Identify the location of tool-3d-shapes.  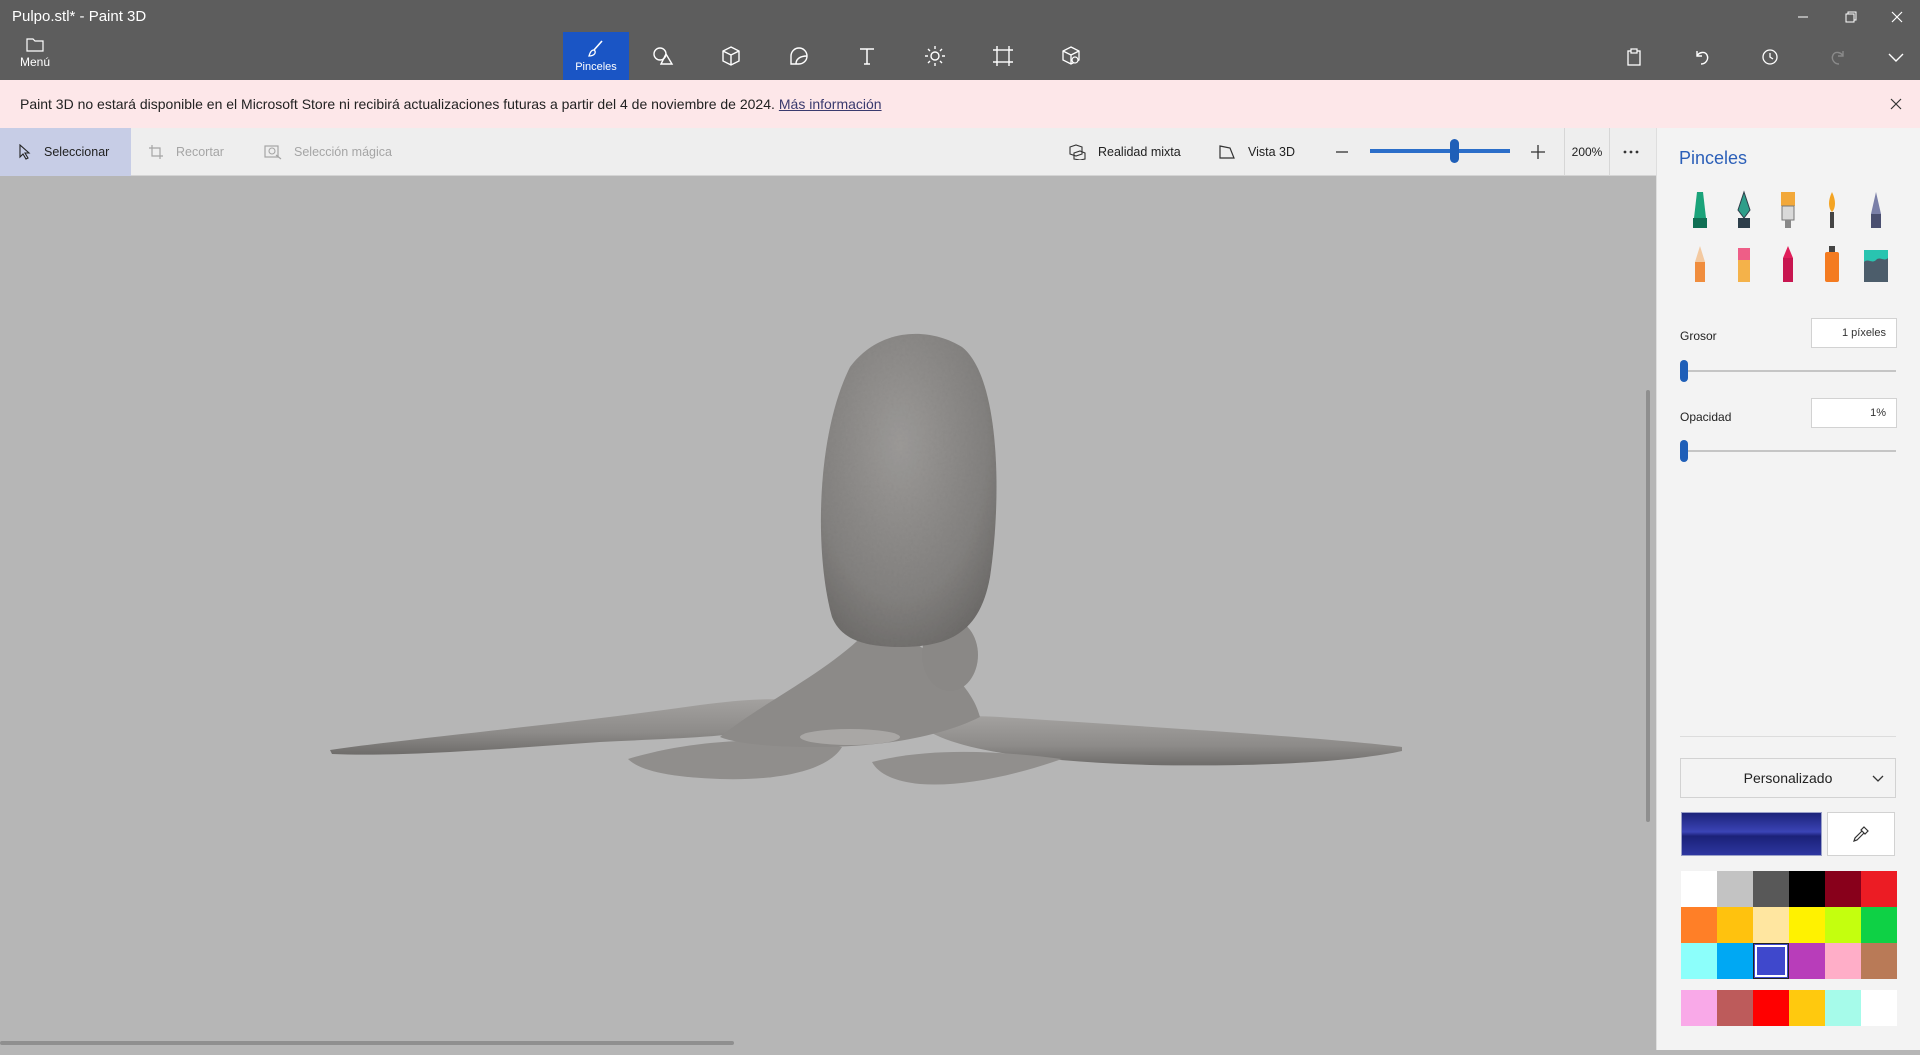
(731, 56).